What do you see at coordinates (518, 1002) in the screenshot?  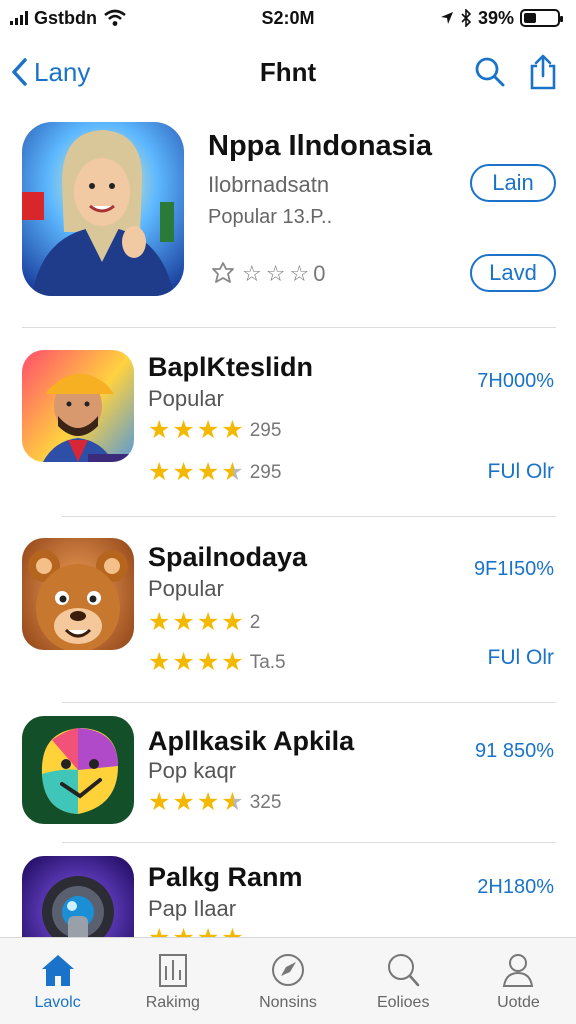 I see `tab-label: Uotde` at bounding box center [518, 1002].